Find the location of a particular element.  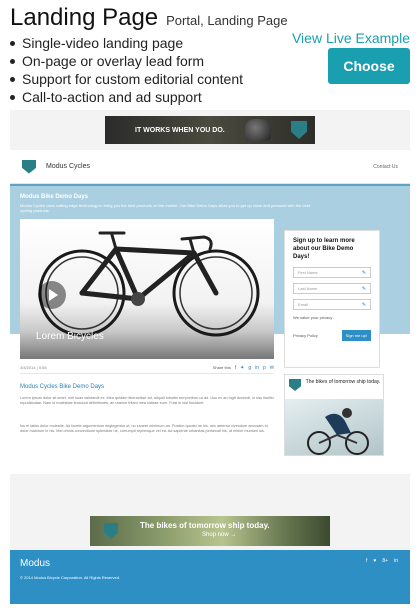

video-caption: Lorem Bicycles is located at coordinates (70, 336).